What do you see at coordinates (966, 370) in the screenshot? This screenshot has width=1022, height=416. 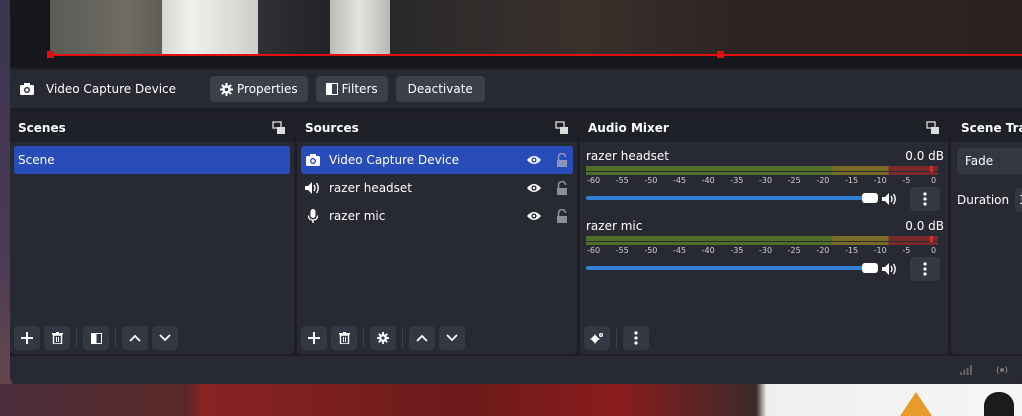 I see `signal-bars-icon` at bounding box center [966, 370].